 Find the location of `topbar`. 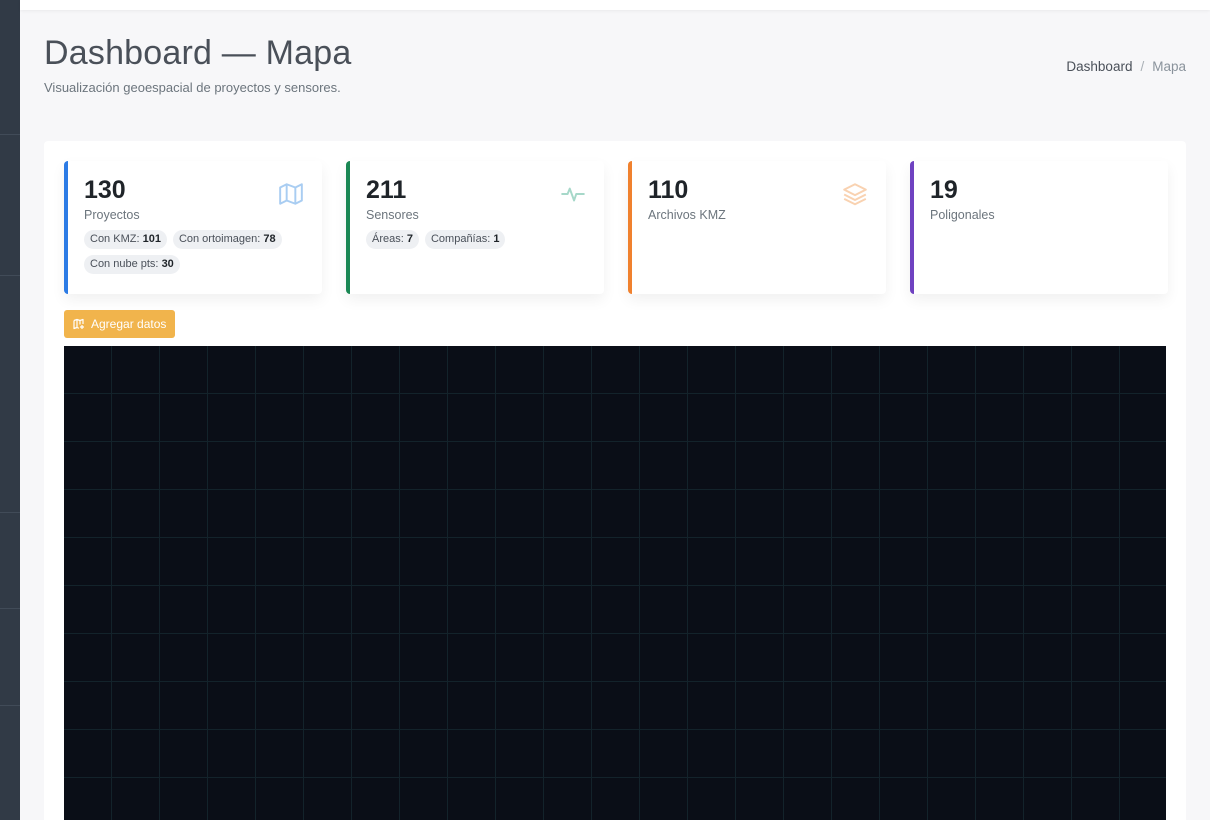

topbar is located at coordinates (615, 5).